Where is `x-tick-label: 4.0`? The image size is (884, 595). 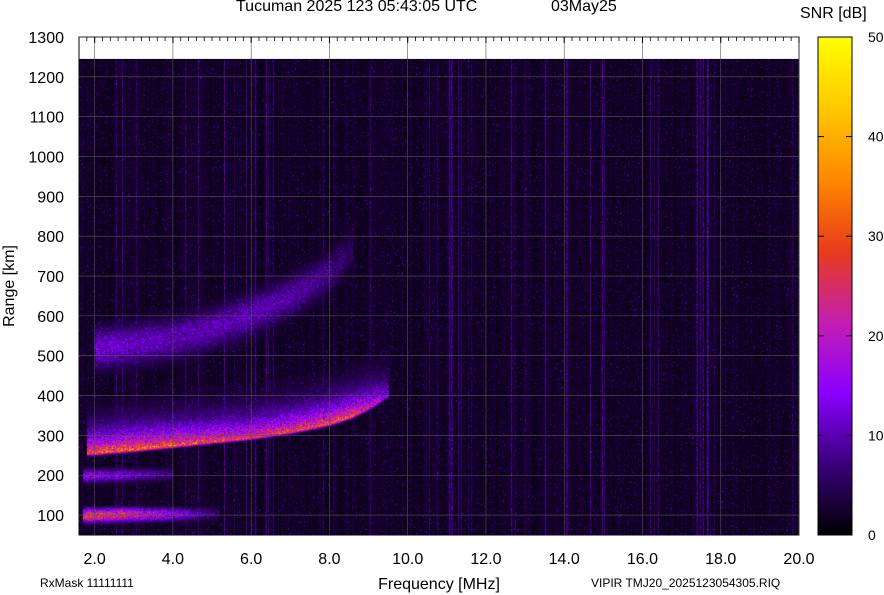 x-tick-label: 4.0 is located at coordinates (173, 559).